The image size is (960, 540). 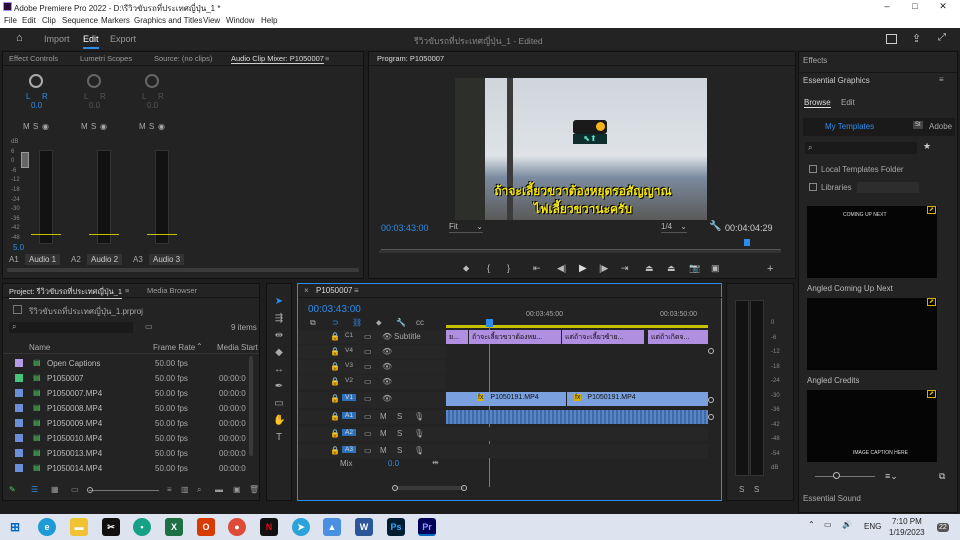 I want to click on clock-date: 1/19/2023, so click(x=907, y=532).